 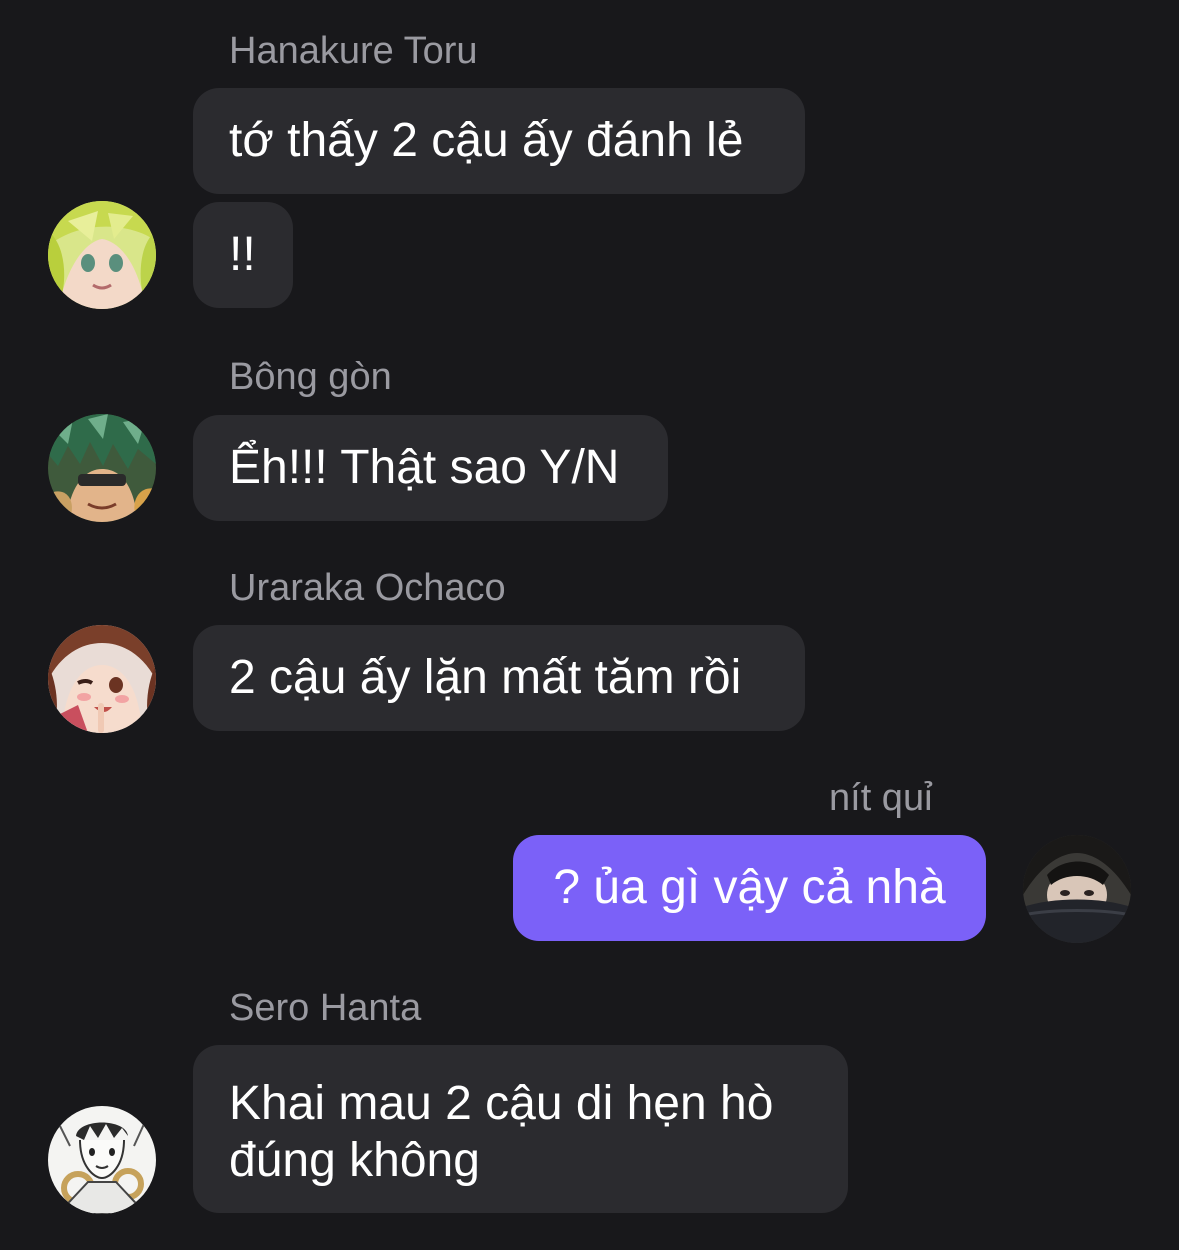 I want to click on avatar-green-haired-anime-boy-icon, so click(x=102, y=468).